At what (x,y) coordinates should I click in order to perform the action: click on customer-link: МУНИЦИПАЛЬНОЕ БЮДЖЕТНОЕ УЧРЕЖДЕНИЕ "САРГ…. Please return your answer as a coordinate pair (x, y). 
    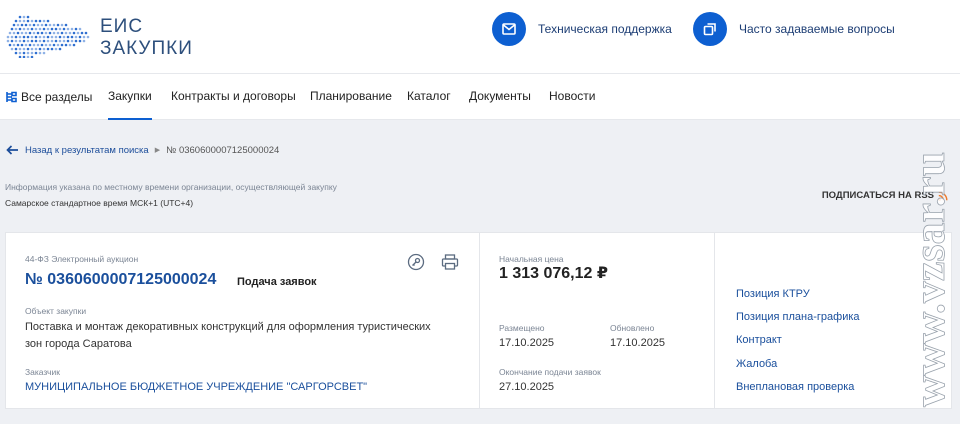
    Looking at the image, I should click on (196, 387).